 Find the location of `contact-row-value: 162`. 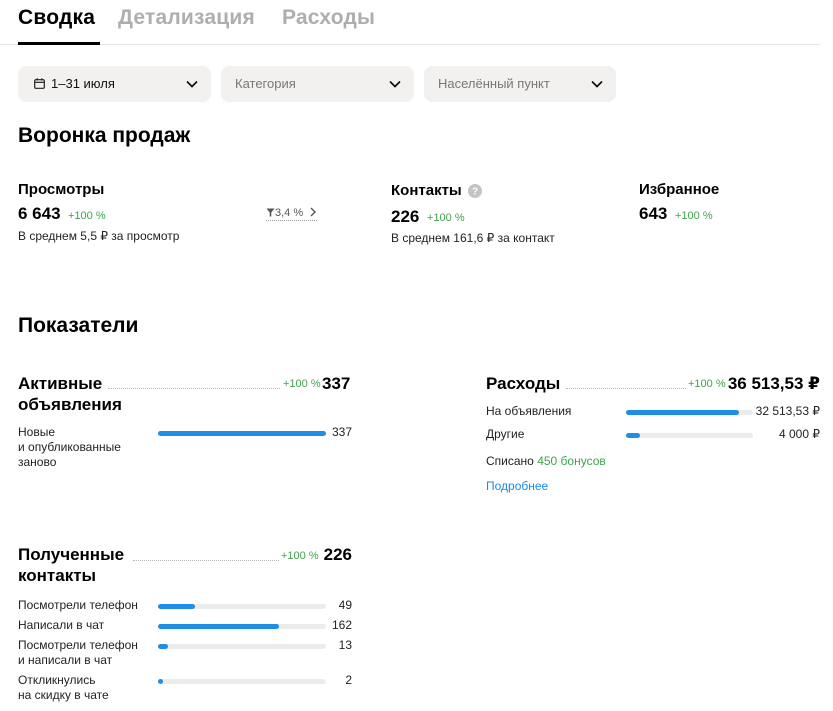

contact-row-value: 162 is located at coordinates (341, 625).